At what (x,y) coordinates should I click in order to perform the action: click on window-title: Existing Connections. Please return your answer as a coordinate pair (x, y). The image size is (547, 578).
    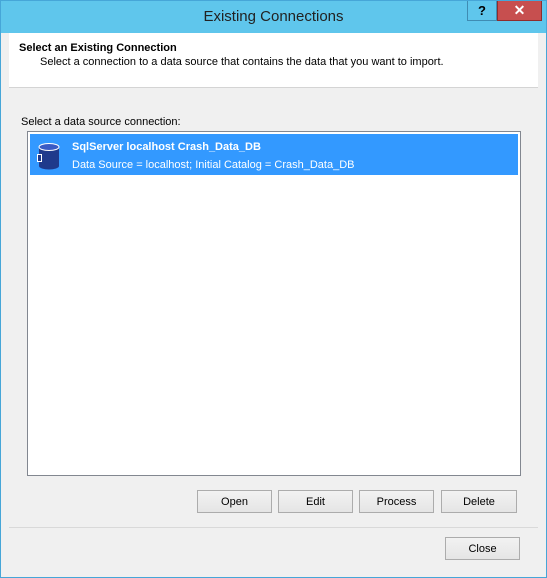
    Looking at the image, I should click on (273, 16).